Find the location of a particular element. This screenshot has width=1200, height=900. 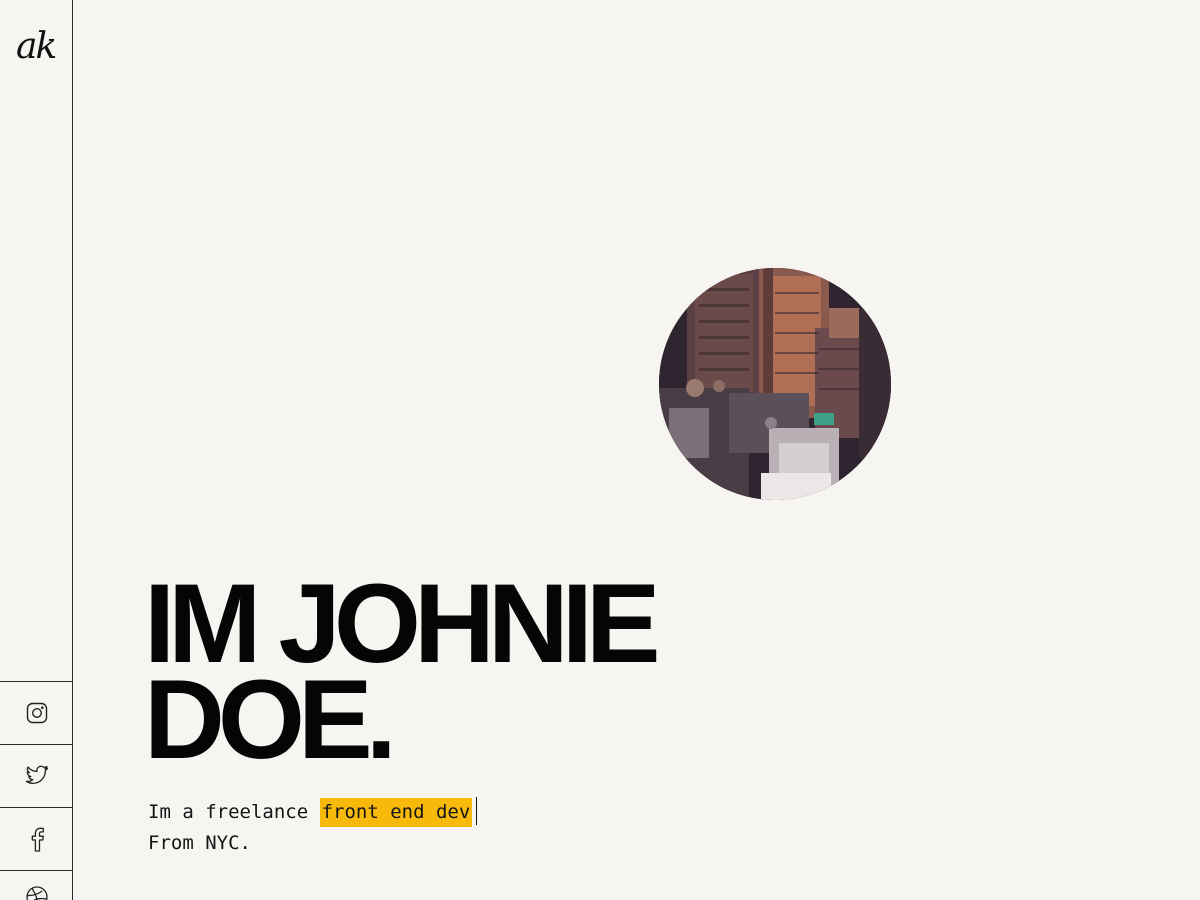

tagline-line-2: From NYC. is located at coordinates (199, 843).